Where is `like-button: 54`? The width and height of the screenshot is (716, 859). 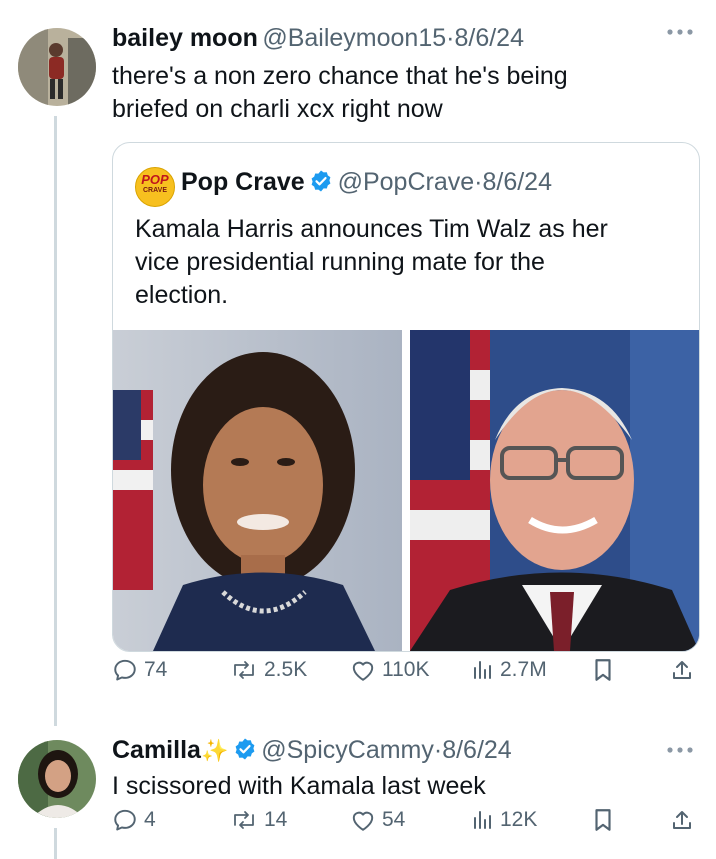
like-button: 54 is located at coordinates (377, 820).